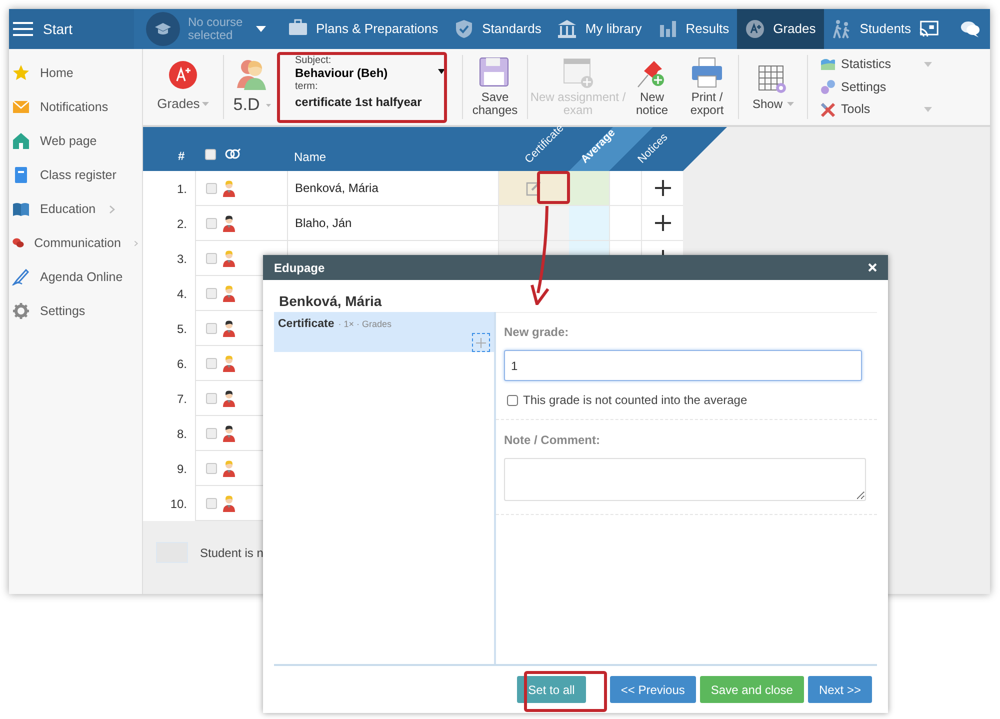 This screenshot has height=719, width=1000. What do you see at coordinates (75, 107) in the screenshot?
I see `sidebar-item: Notifications` at bounding box center [75, 107].